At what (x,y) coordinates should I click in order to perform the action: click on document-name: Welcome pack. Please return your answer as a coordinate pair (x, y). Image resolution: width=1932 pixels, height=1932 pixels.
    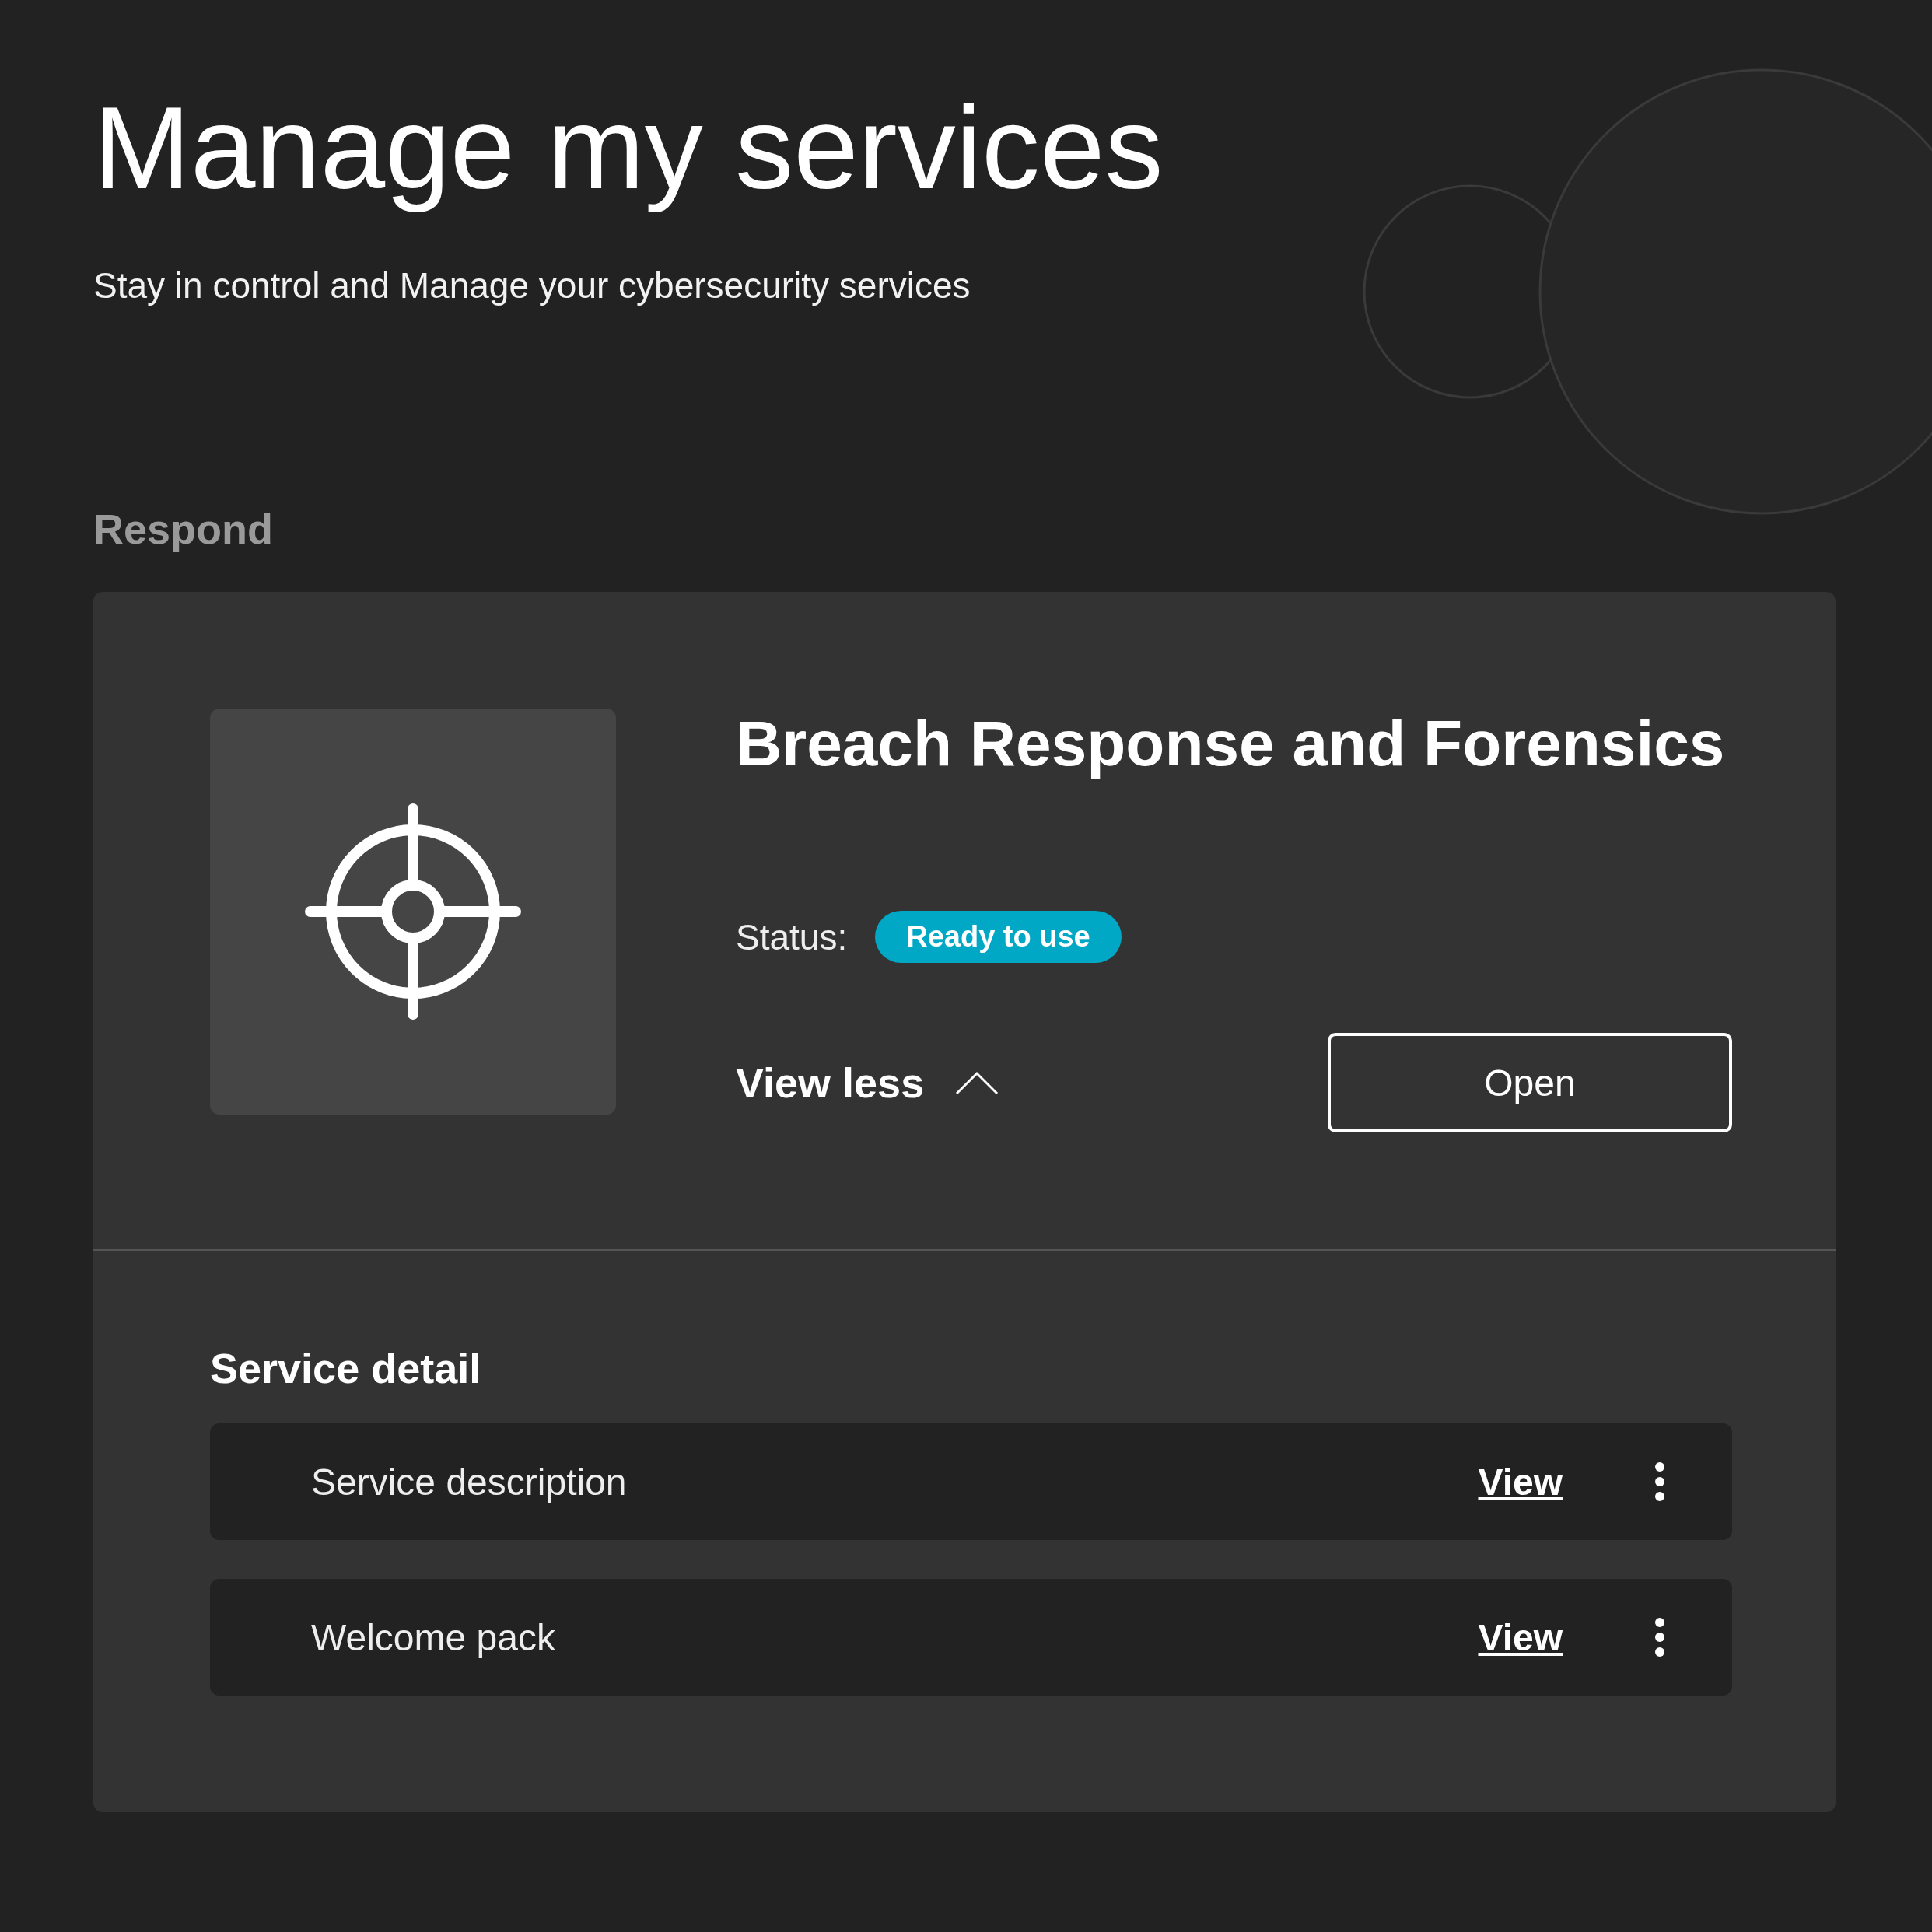
    Looking at the image, I should click on (434, 1637).